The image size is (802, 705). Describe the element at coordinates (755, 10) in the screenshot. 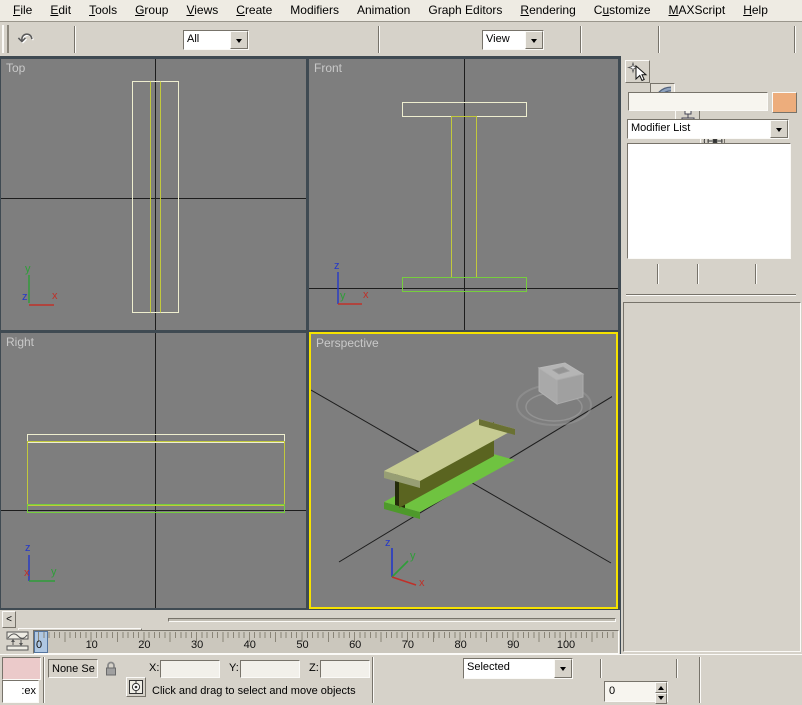

I see `menu-help: Help` at that location.